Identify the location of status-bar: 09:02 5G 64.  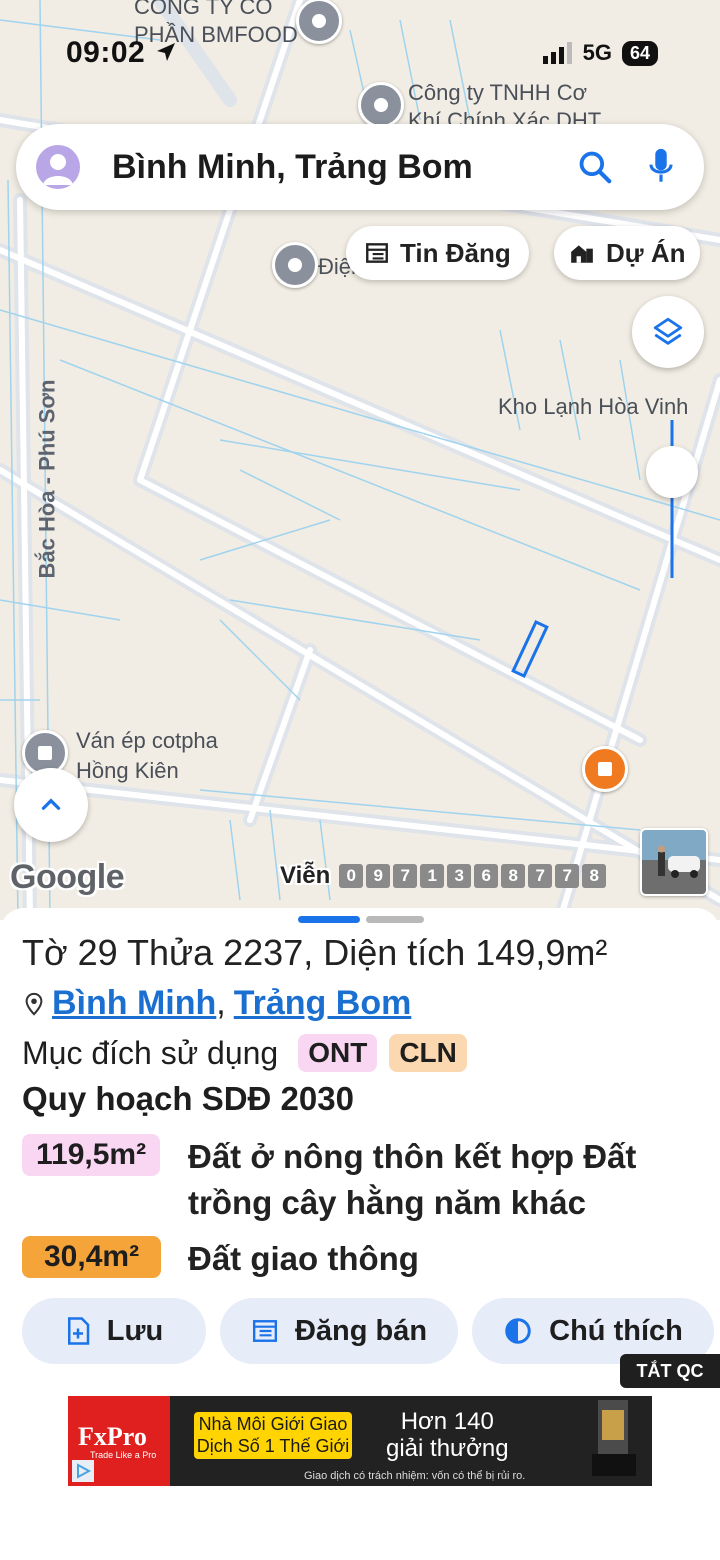
(360, 50).